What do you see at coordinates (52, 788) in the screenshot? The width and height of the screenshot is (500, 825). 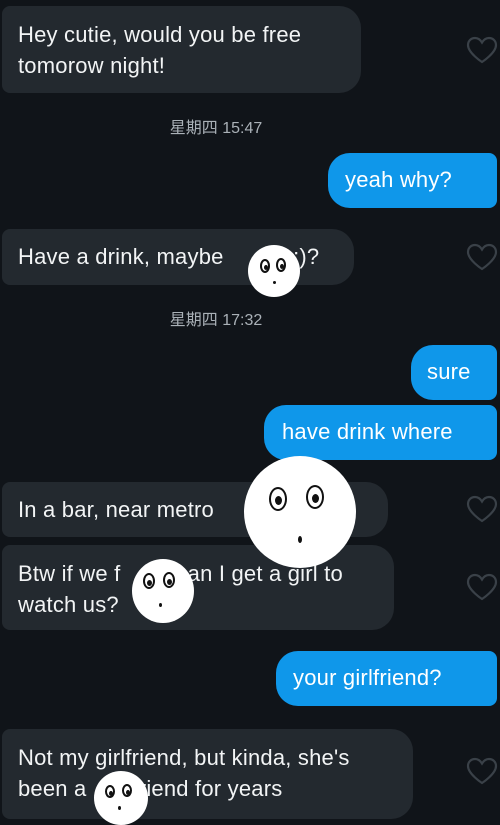 I see `message-text: been a` at bounding box center [52, 788].